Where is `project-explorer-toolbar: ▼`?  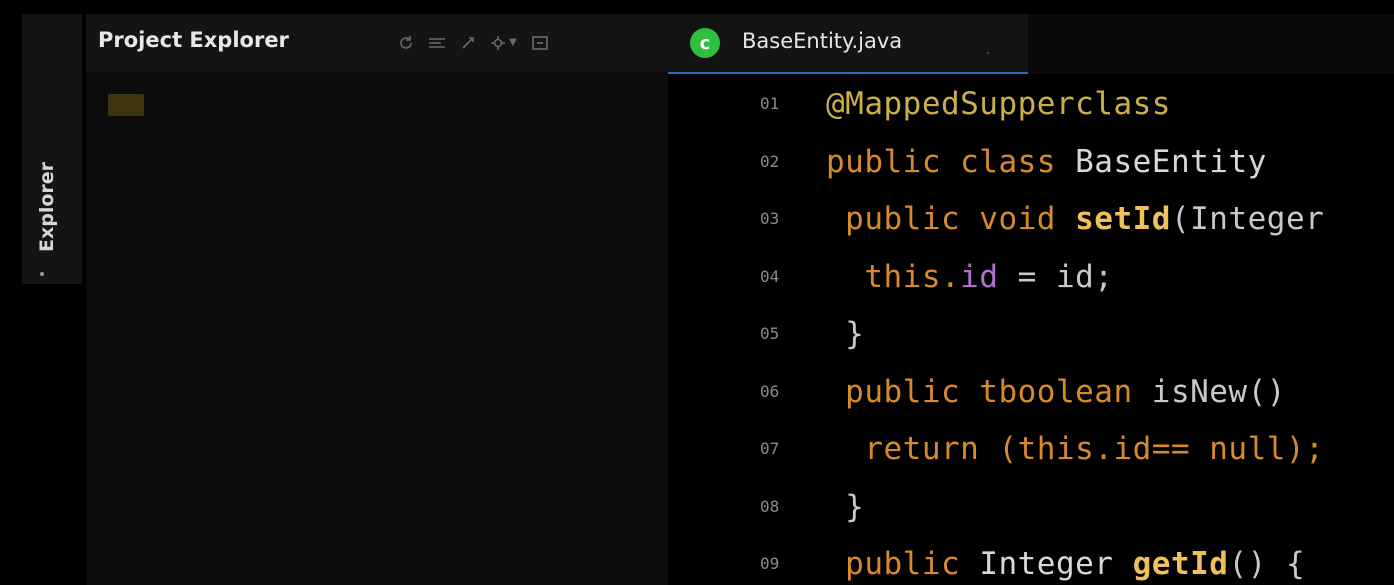 project-explorer-toolbar: ▼ is located at coordinates (473, 43).